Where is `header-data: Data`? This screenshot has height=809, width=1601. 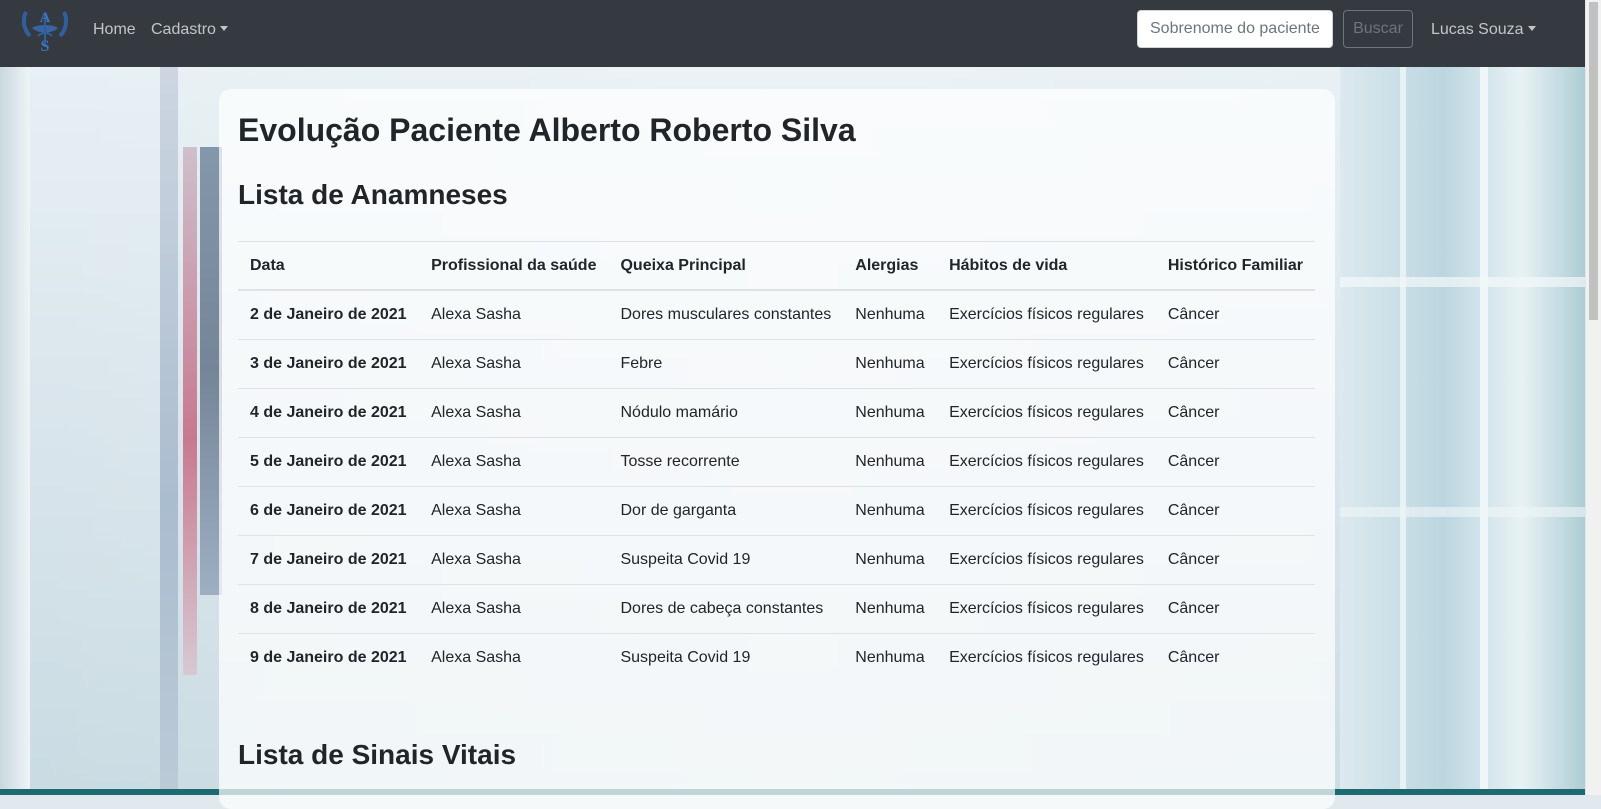
header-data: Data is located at coordinates (329, 266).